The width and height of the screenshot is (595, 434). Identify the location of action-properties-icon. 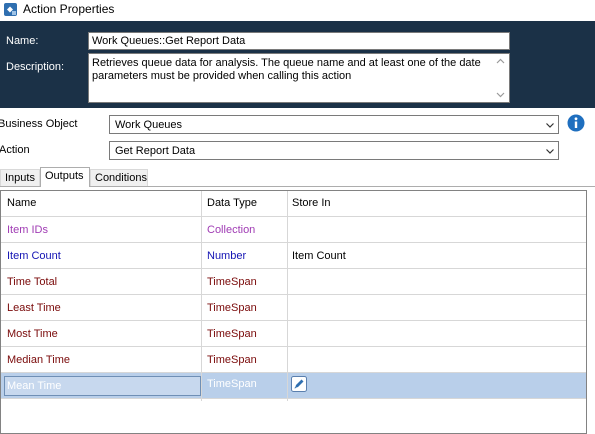
(10, 9).